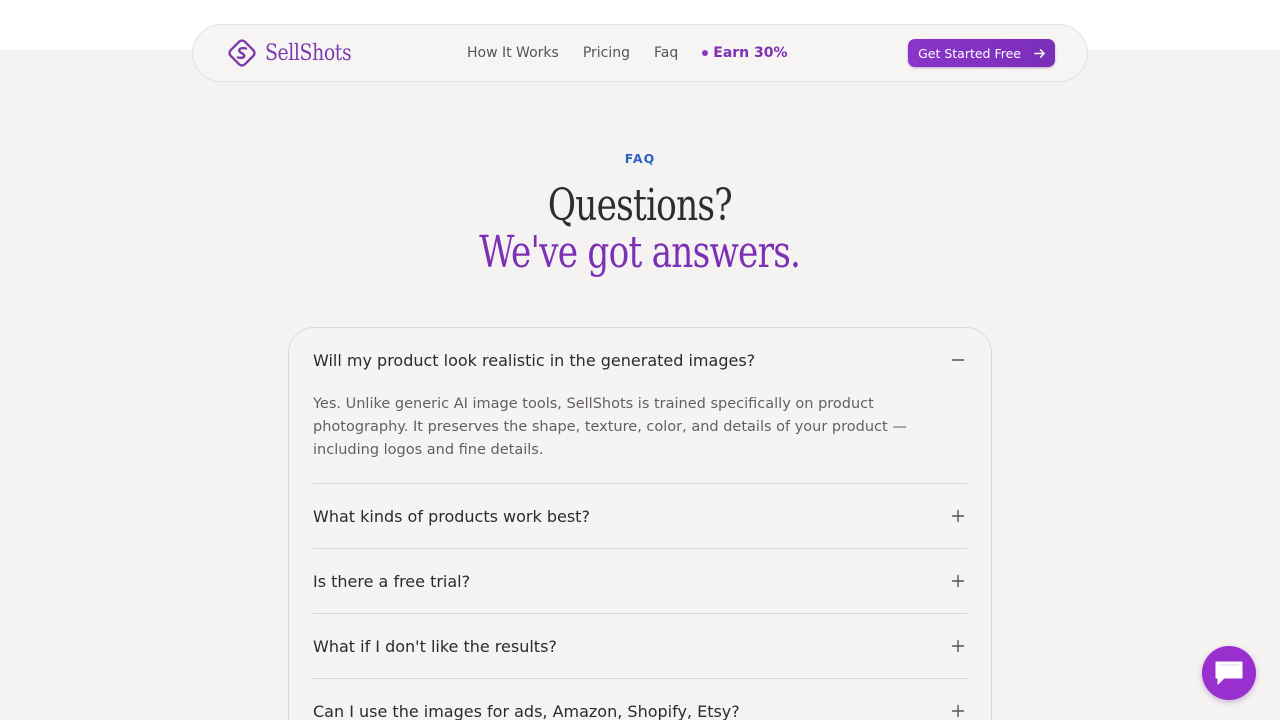 The height and width of the screenshot is (720, 1280). I want to click on faq-item: What if I don't like the results?, so click(640, 646).